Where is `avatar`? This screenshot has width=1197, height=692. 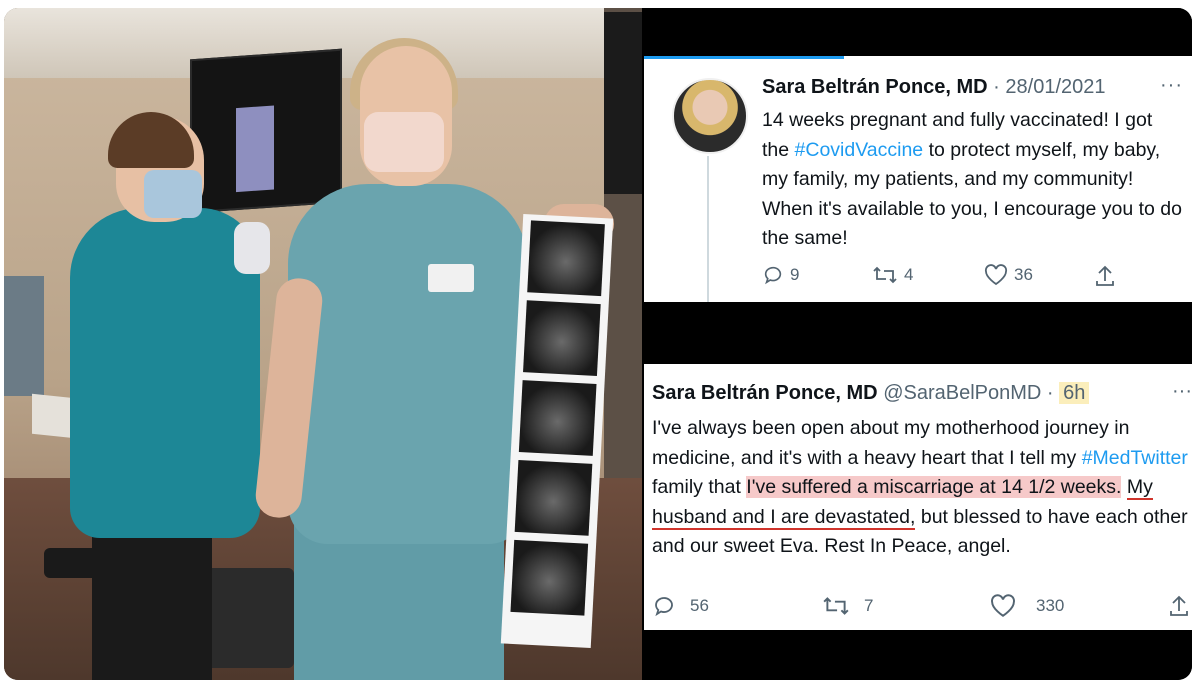
avatar is located at coordinates (710, 116).